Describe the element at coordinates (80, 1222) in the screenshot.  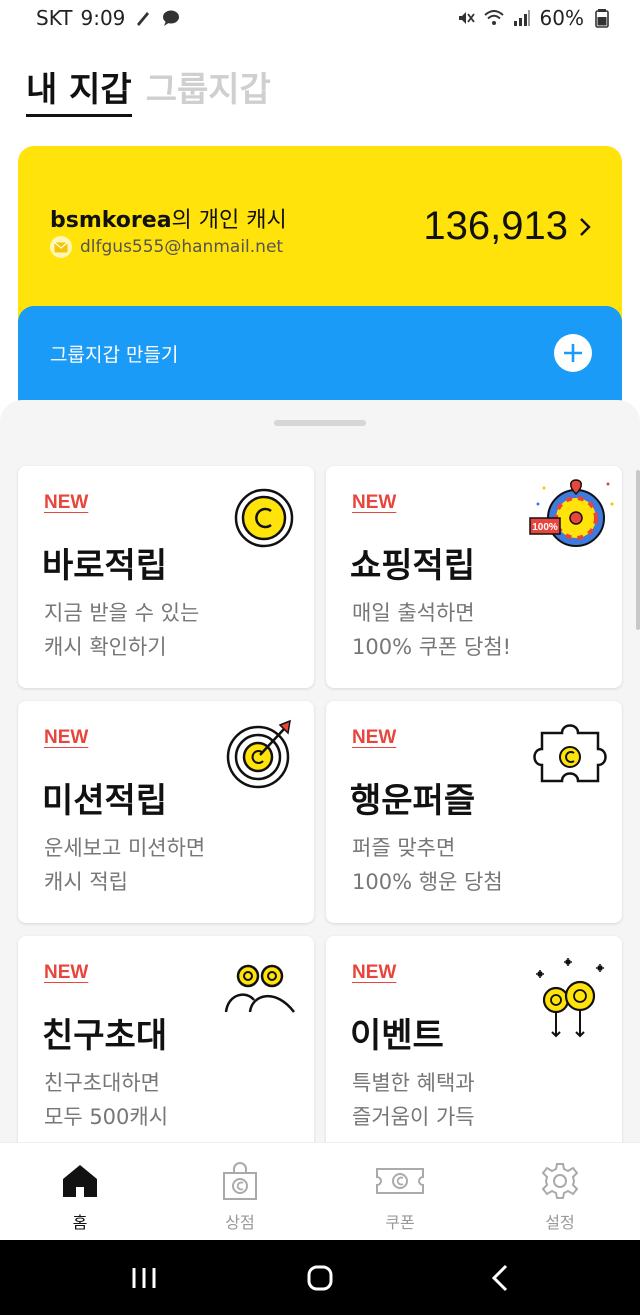
I see `nav-home-label: 홈` at that location.